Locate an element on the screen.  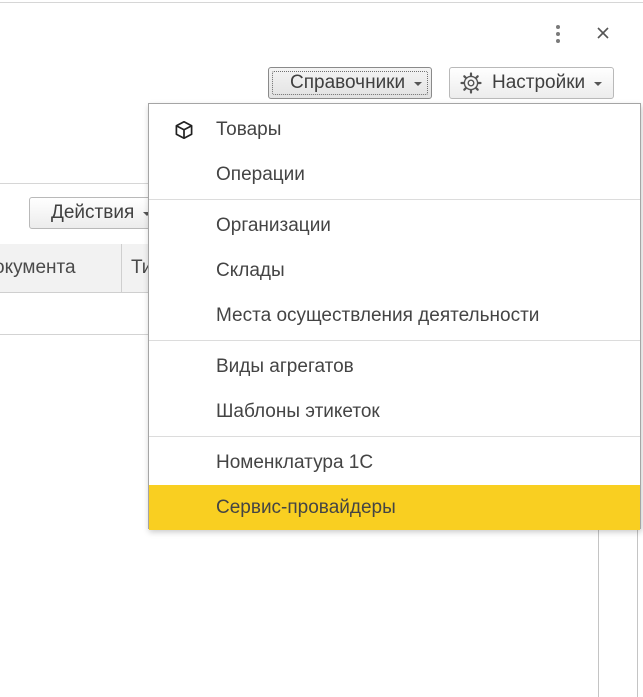
close-icon is located at coordinates (603, 33).